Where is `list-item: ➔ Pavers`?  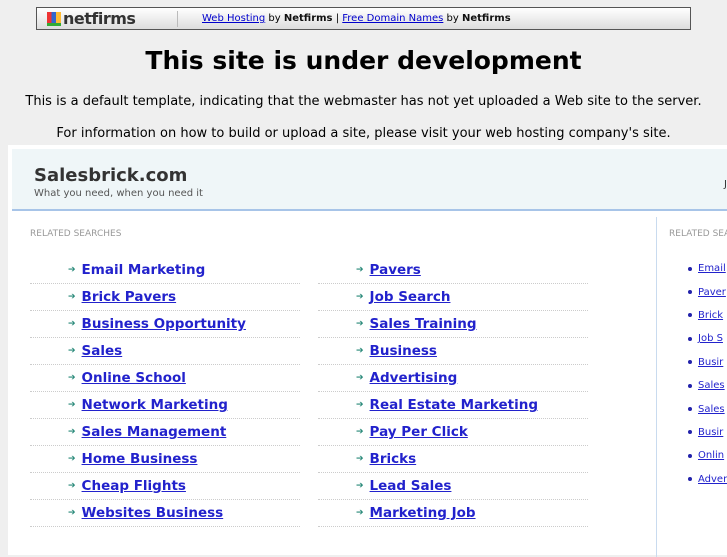
list-item: ➔ Pavers is located at coordinates (453, 270).